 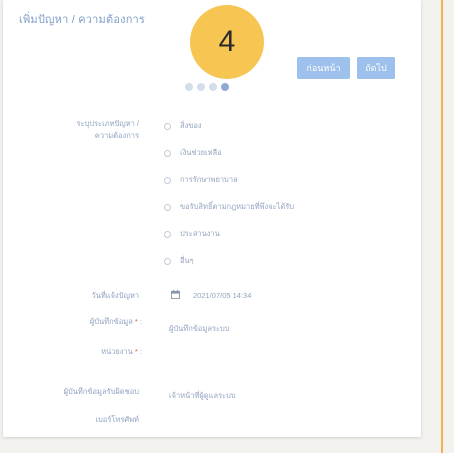 I want to click on step-number-badge: 4, so click(x=227, y=42).